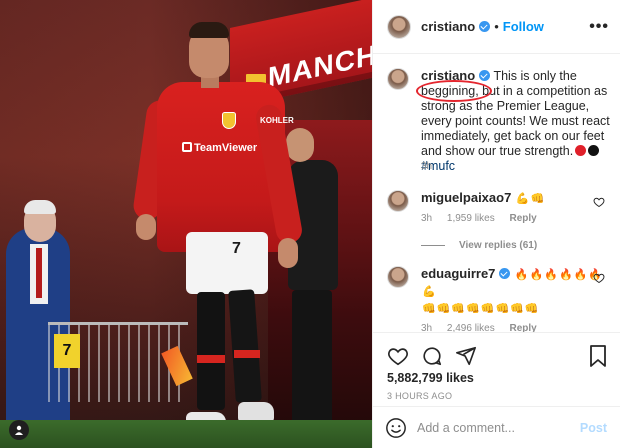  Describe the element at coordinates (430, 378) in the screenshot. I see `likes-count: 5,882,799 likes` at that location.